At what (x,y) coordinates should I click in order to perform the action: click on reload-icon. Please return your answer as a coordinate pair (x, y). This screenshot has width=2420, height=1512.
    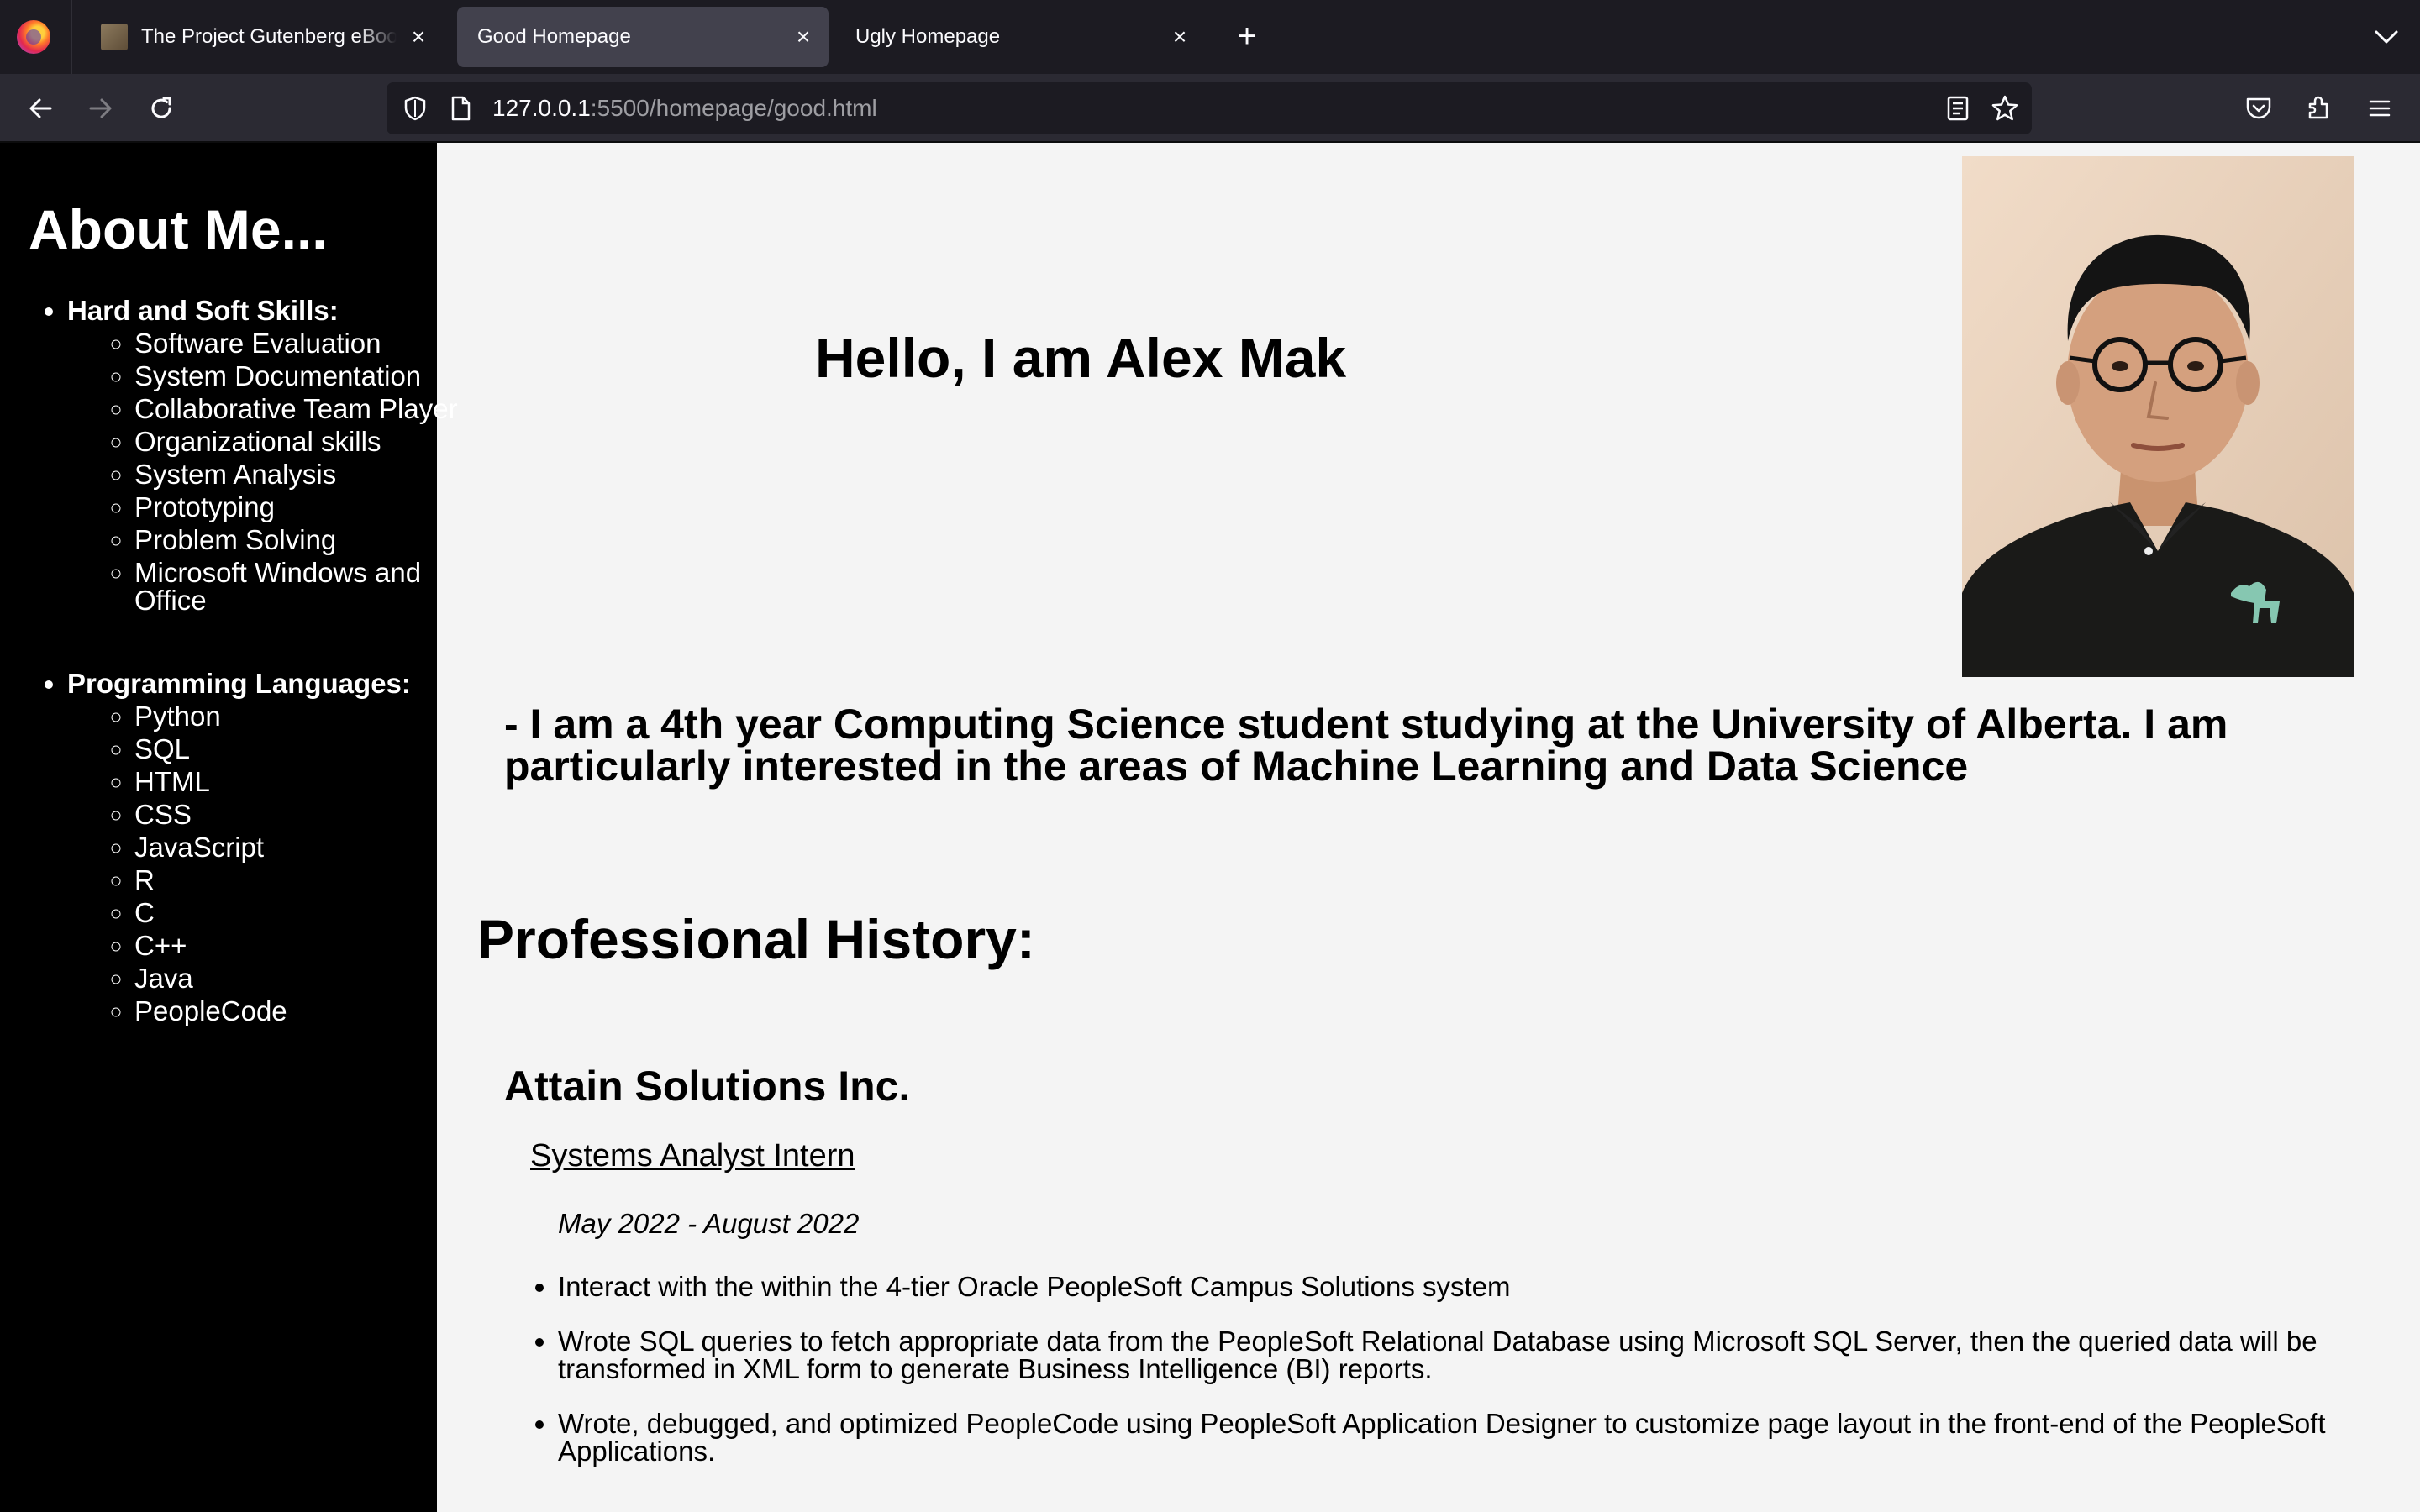
    Looking at the image, I should click on (161, 108).